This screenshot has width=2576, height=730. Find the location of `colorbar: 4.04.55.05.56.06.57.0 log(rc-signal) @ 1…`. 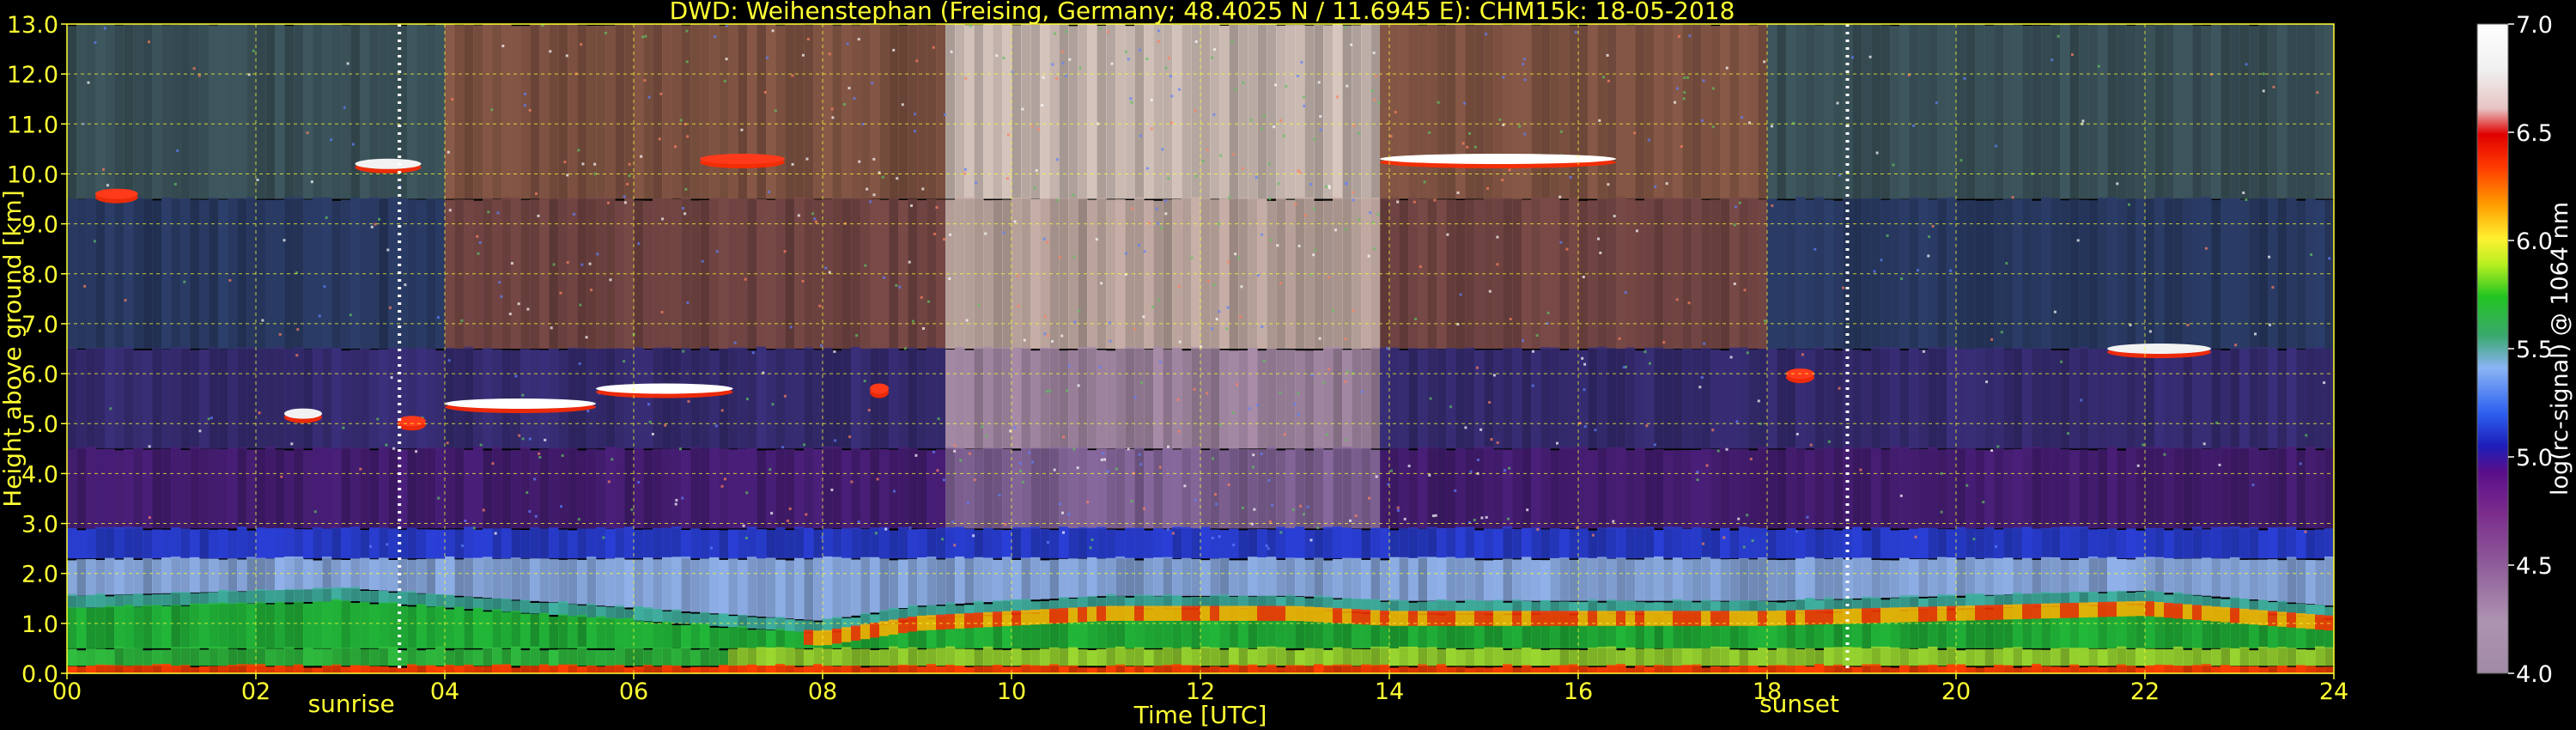

colorbar: 4.04.55.05.56.06.57.0 log(rc-signal) @ 1… is located at coordinates (2524, 350).